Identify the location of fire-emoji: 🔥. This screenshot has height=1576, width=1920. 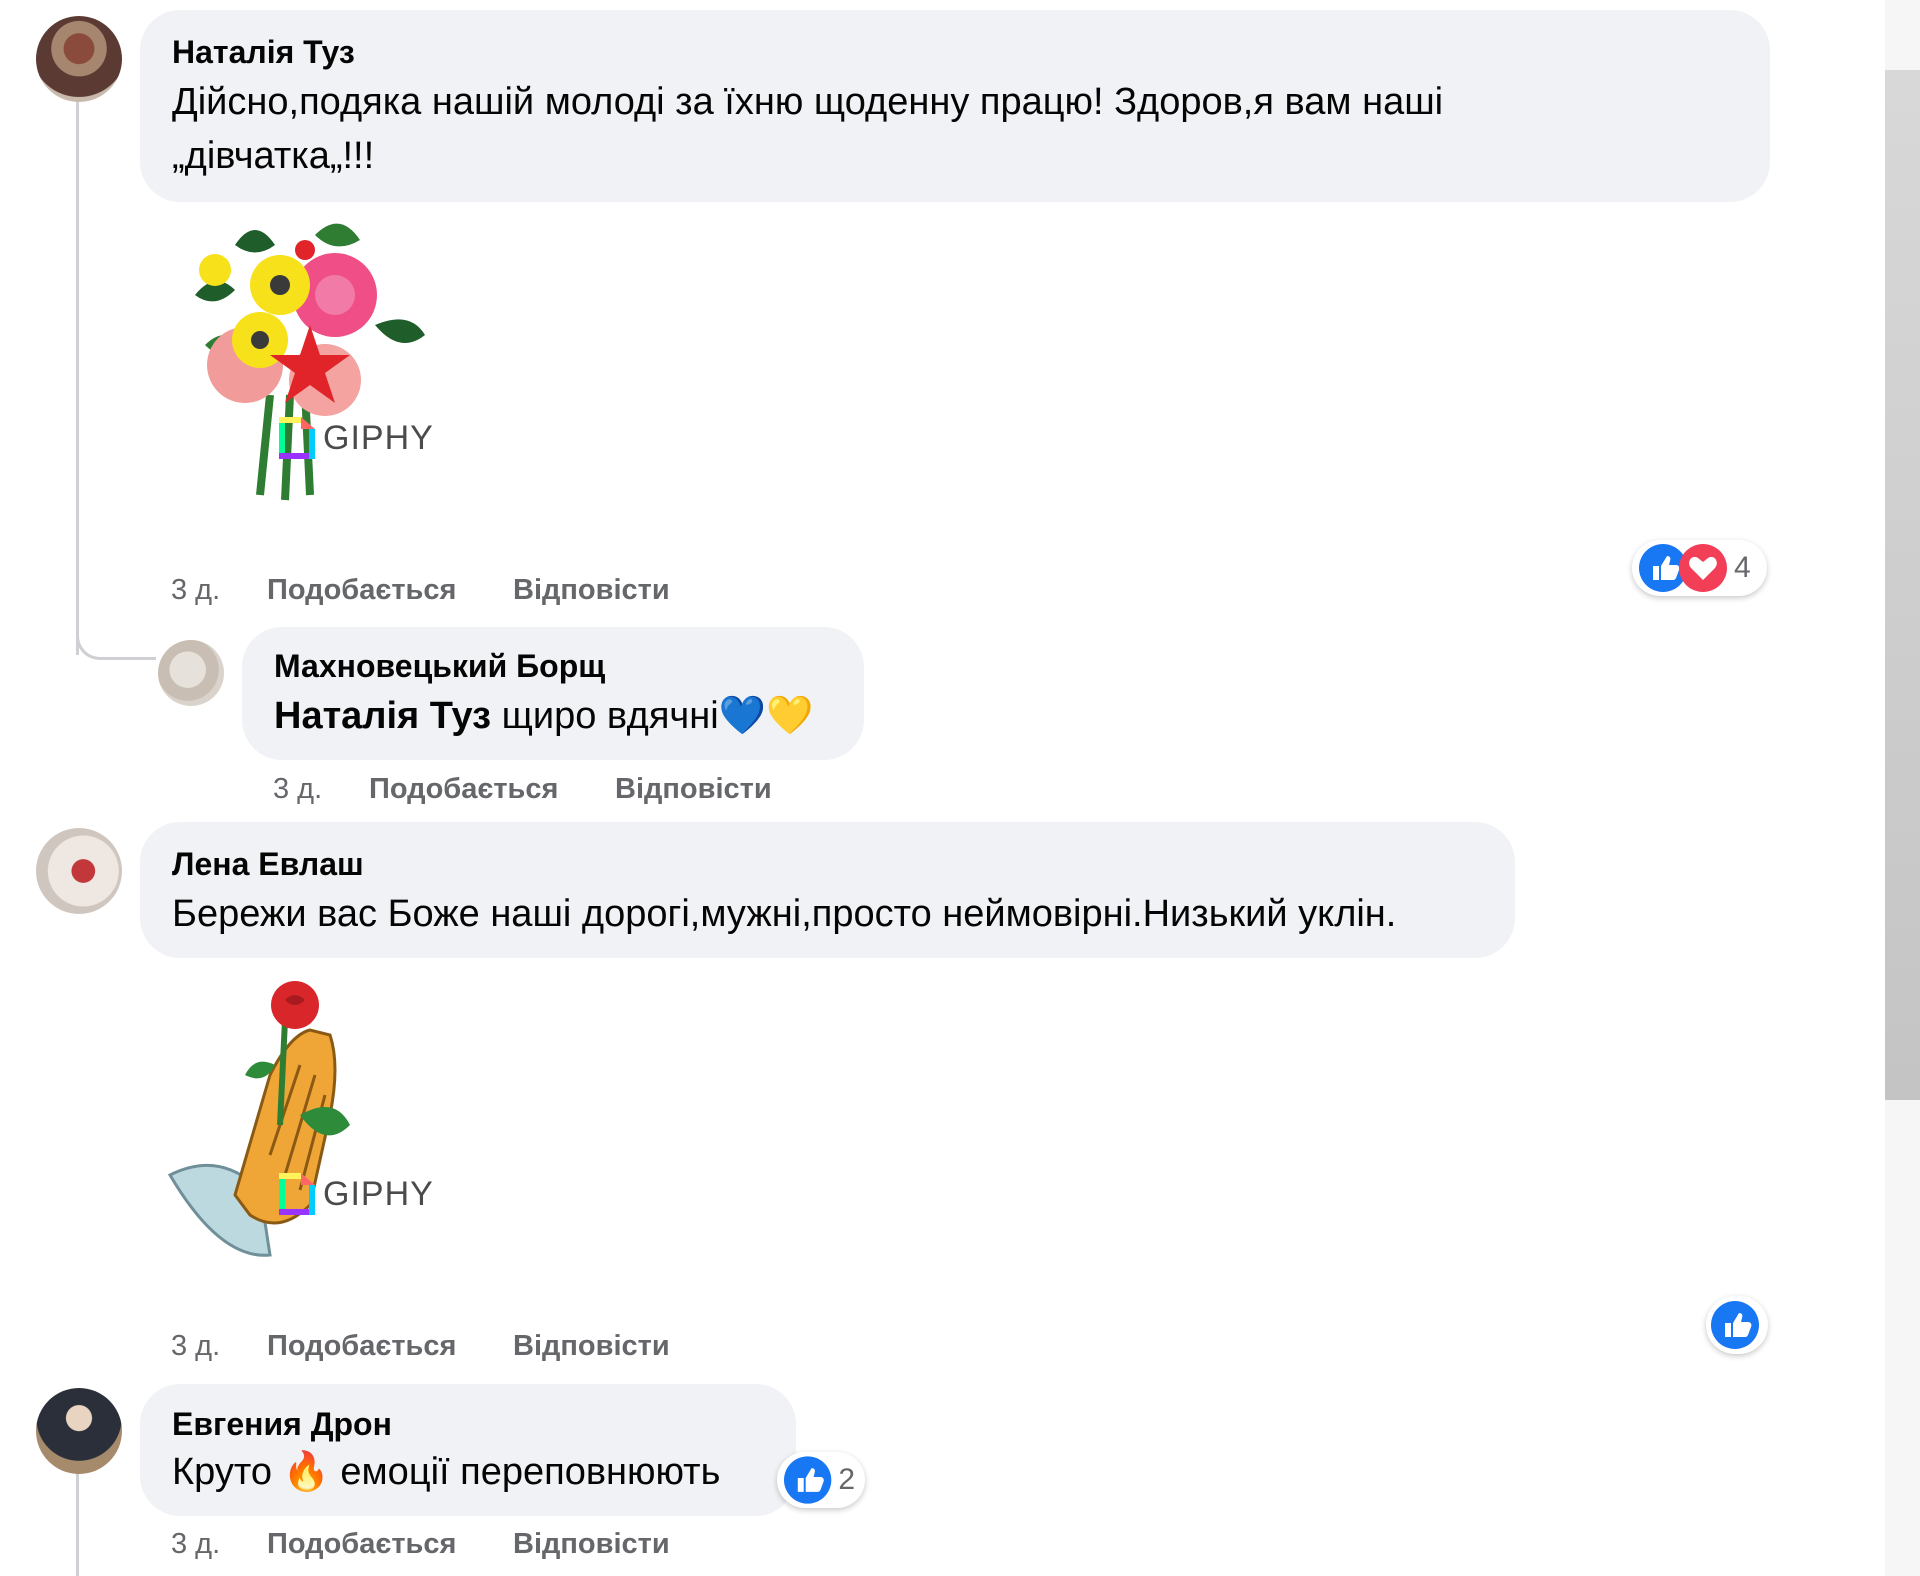
(306, 1472).